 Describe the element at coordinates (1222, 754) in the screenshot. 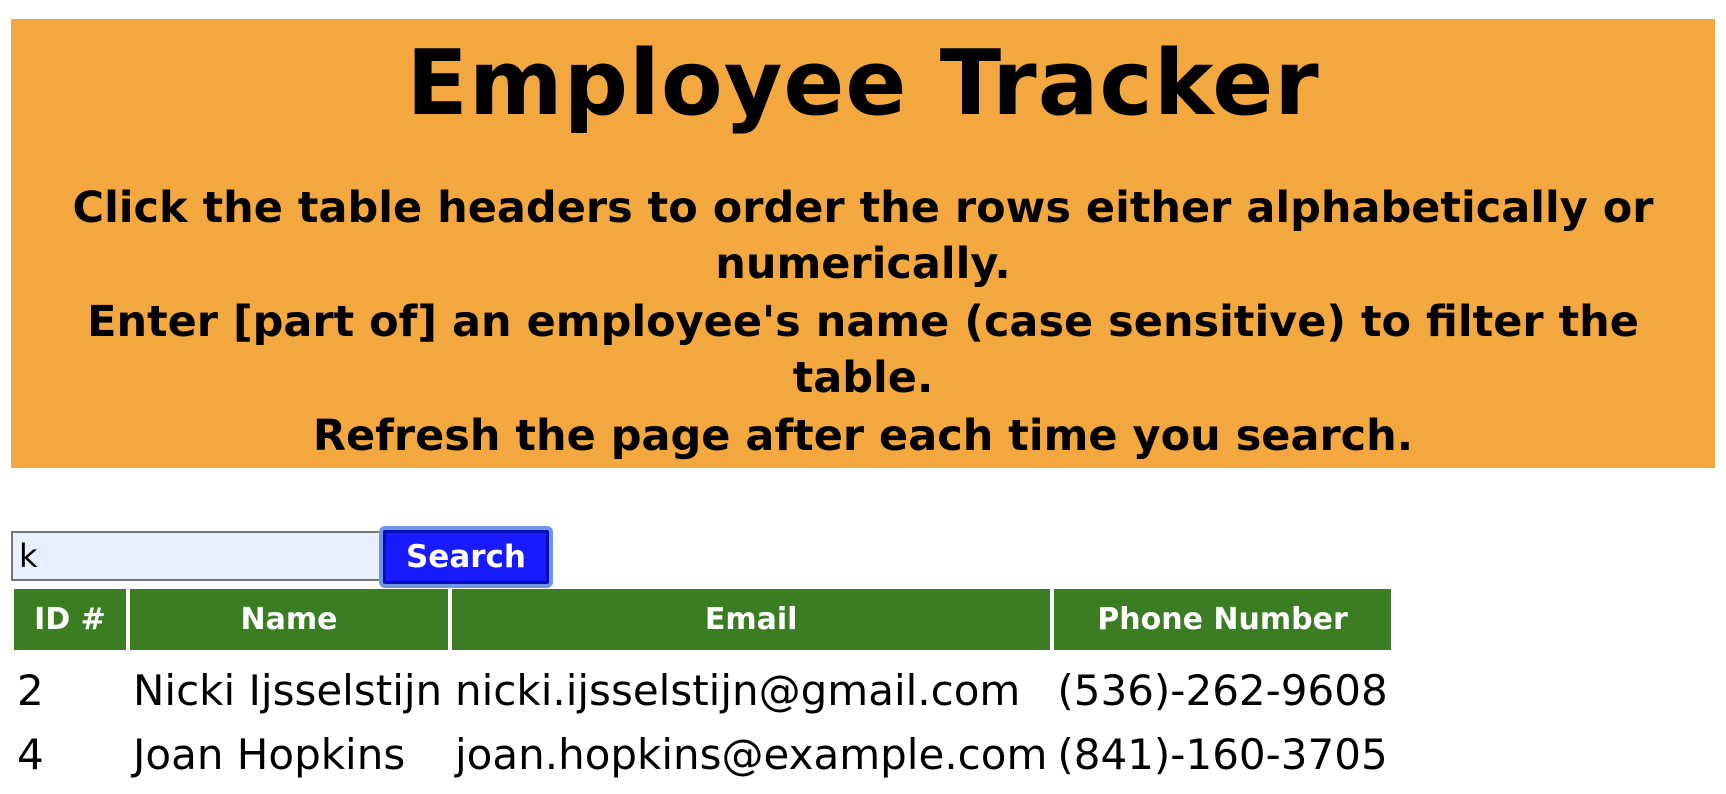

I see `cell-phone: (841)-160-3705` at that location.